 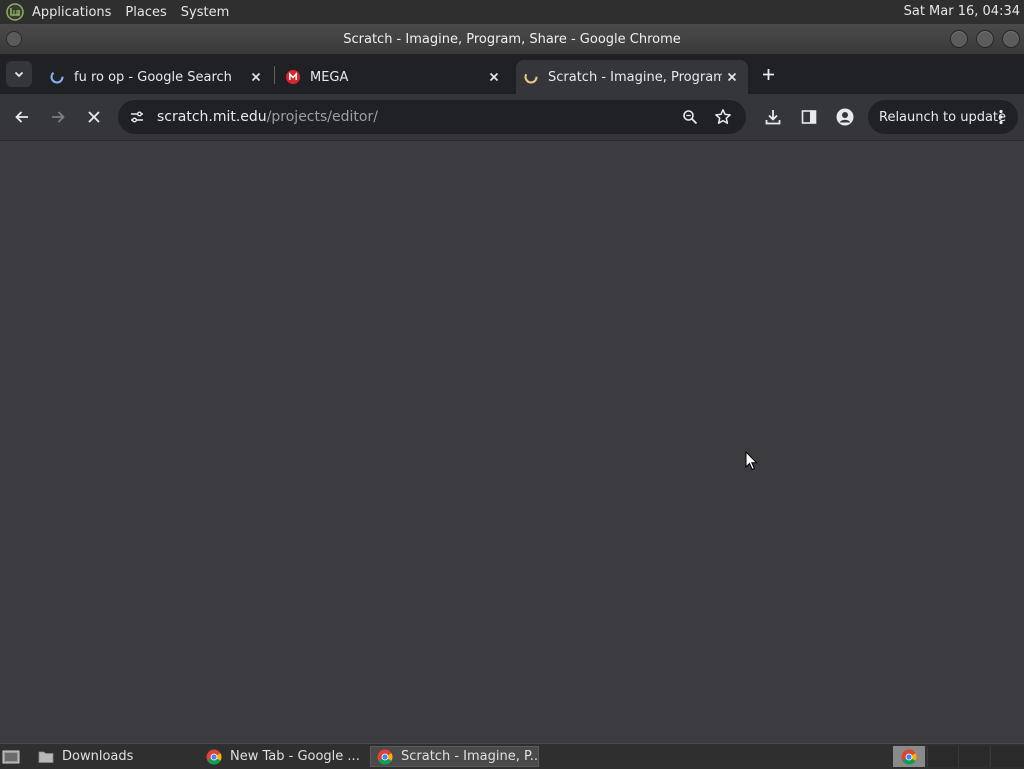 I want to click on tab-mega: MEGA, so click(x=394, y=77).